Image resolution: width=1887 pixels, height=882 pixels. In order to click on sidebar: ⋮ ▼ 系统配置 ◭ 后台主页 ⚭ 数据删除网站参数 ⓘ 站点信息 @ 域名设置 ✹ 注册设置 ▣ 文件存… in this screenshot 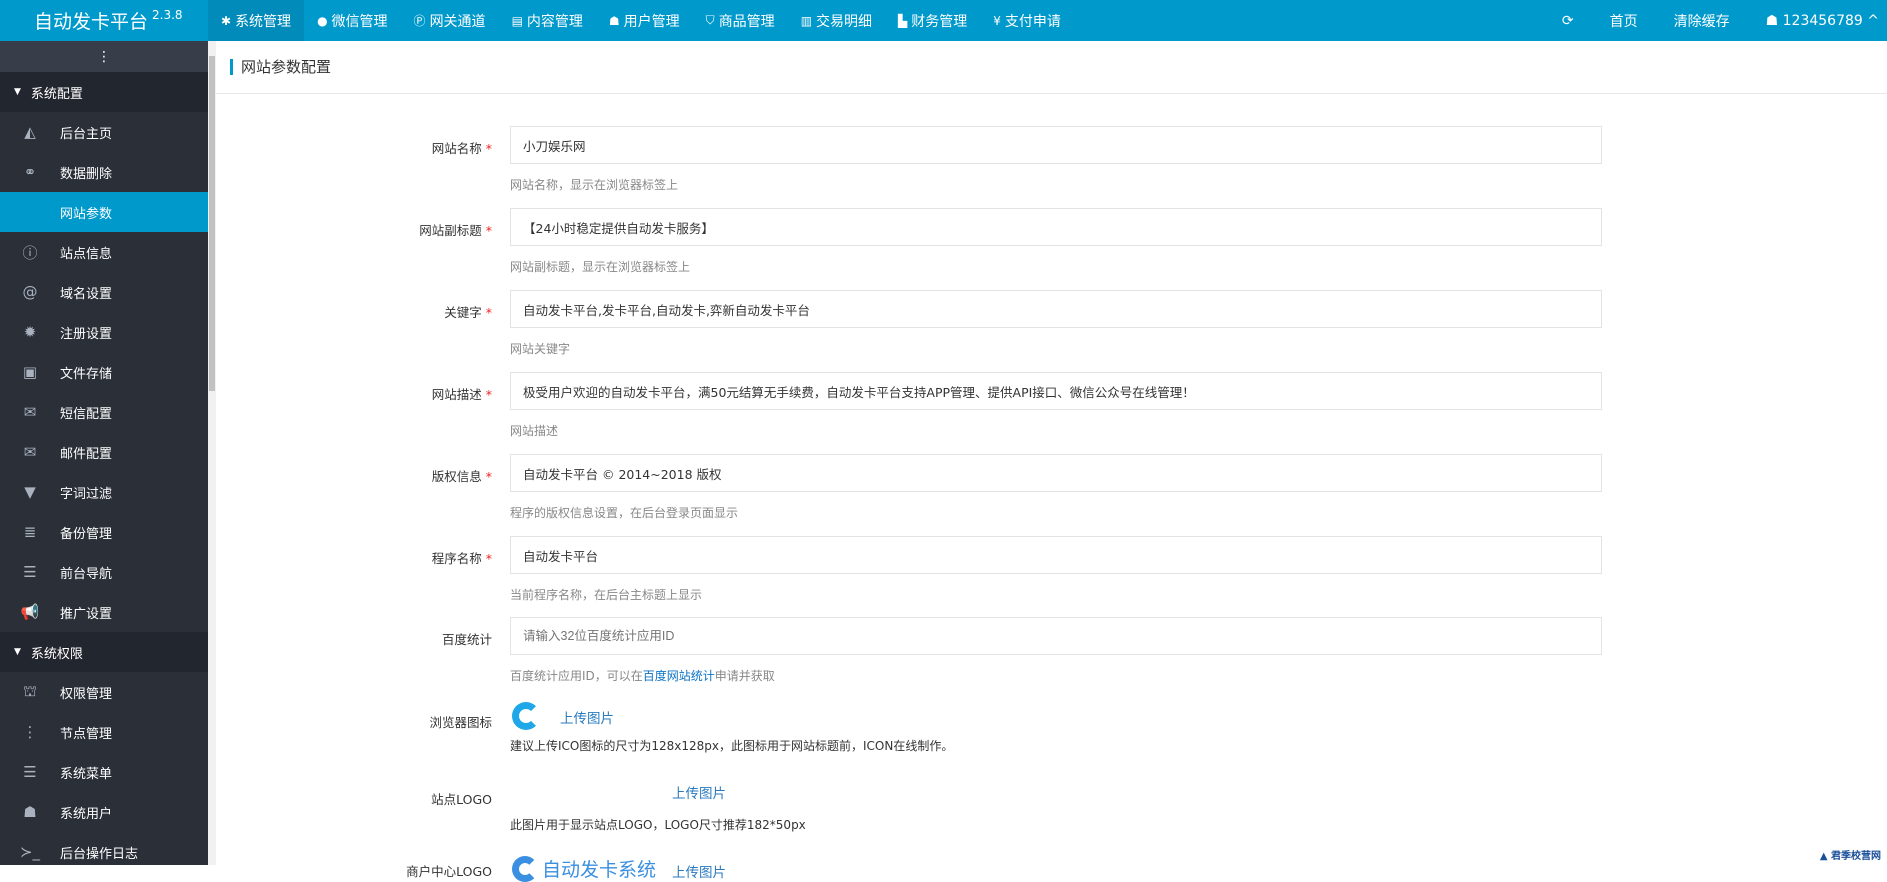, I will do `click(104, 453)`.